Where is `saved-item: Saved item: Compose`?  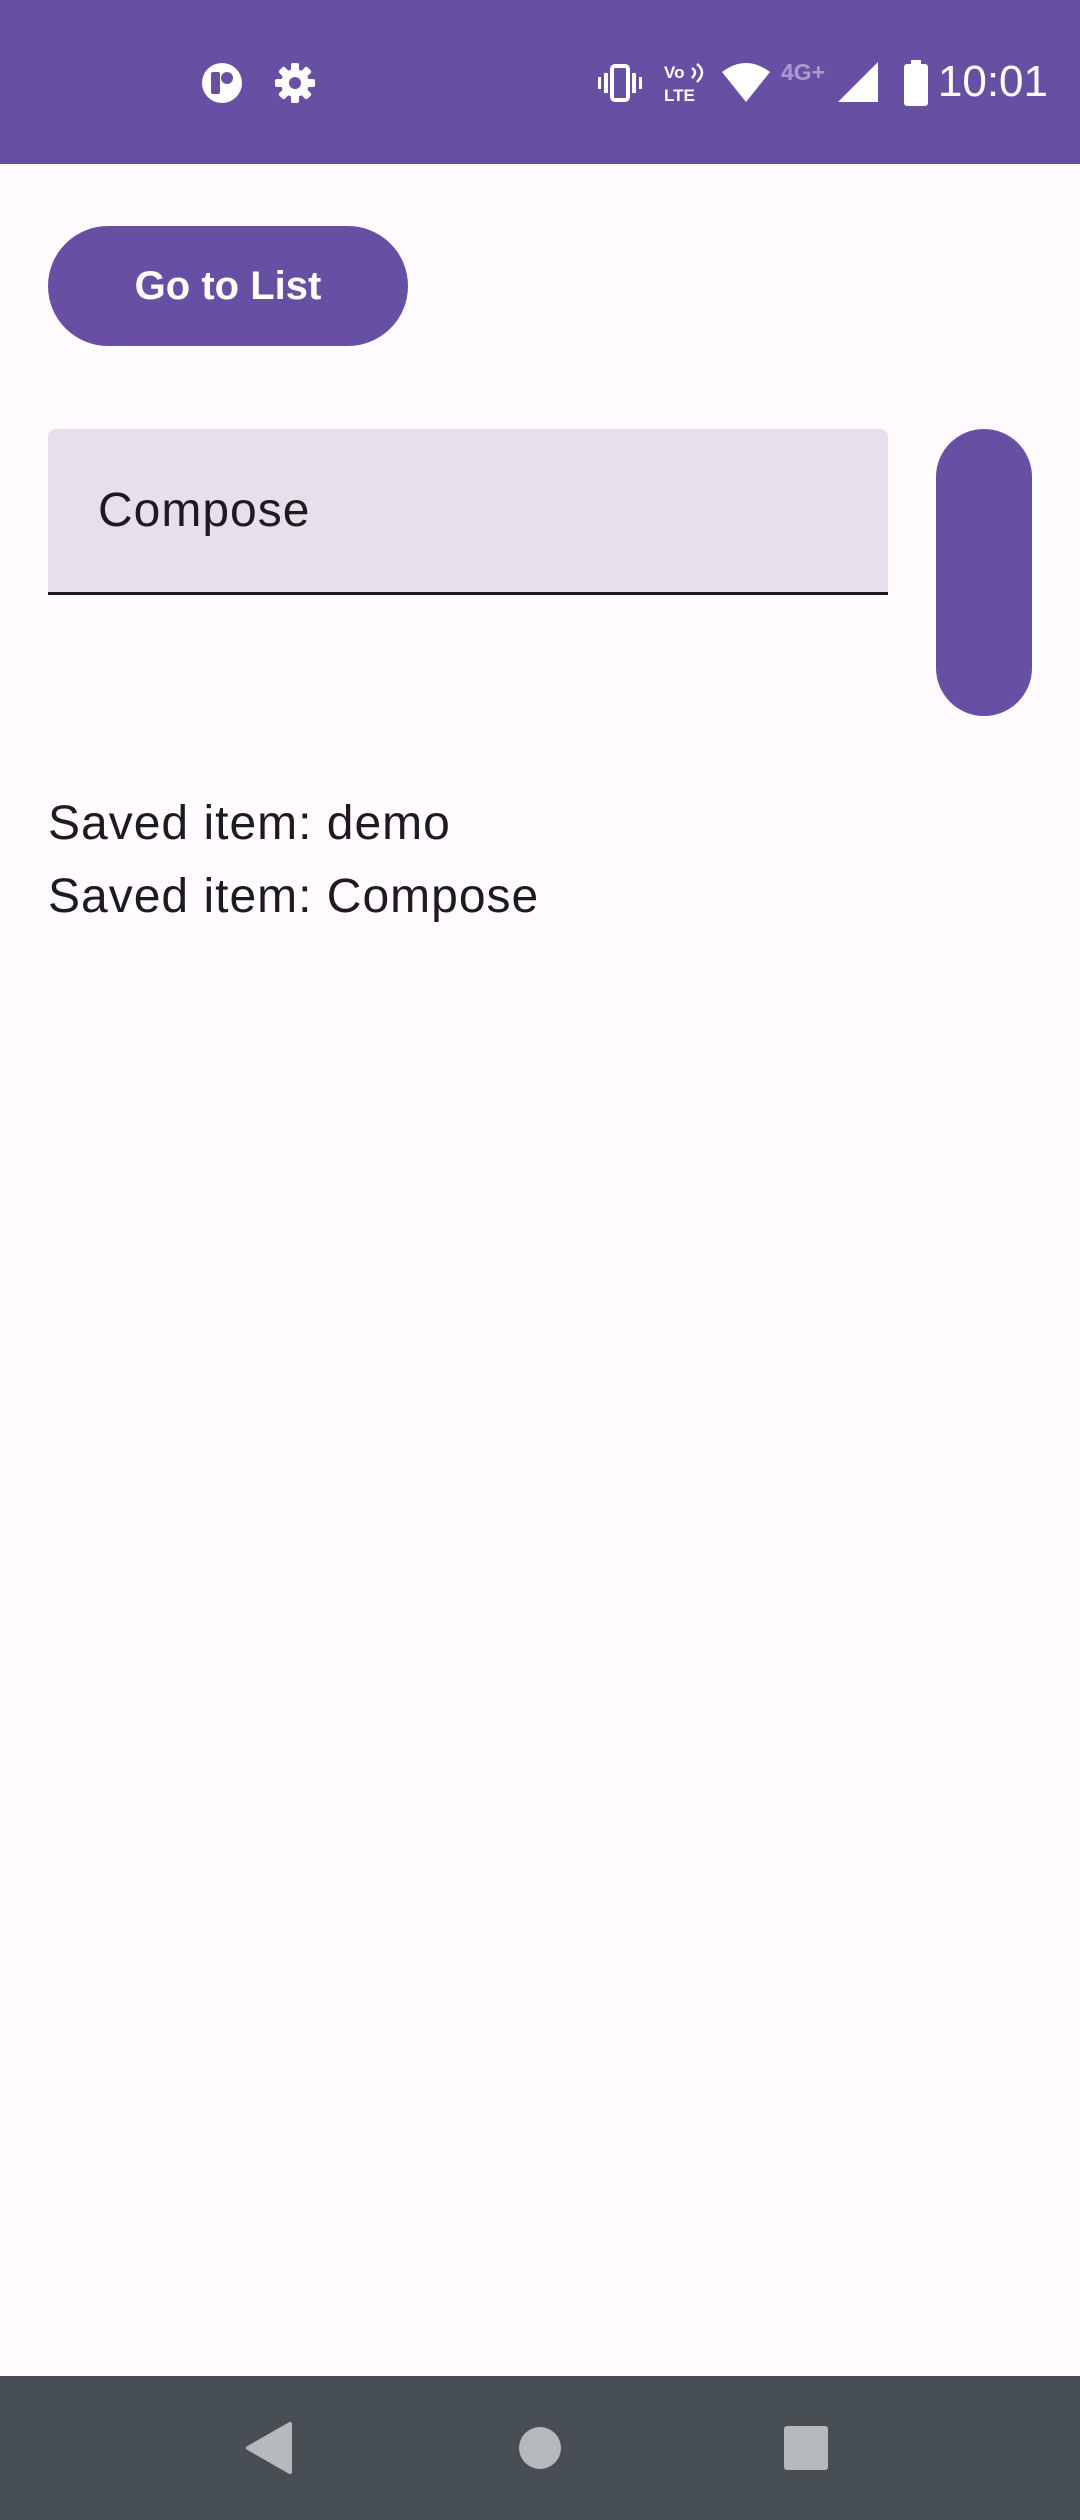
saved-item: Saved item: Compose is located at coordinates (294, 896).